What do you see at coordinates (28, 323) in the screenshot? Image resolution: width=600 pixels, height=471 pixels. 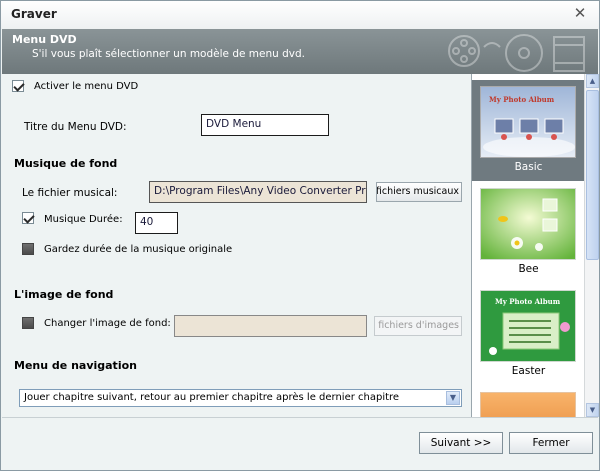 I see `change-background-checkbox` at bounding box center [28, 323].